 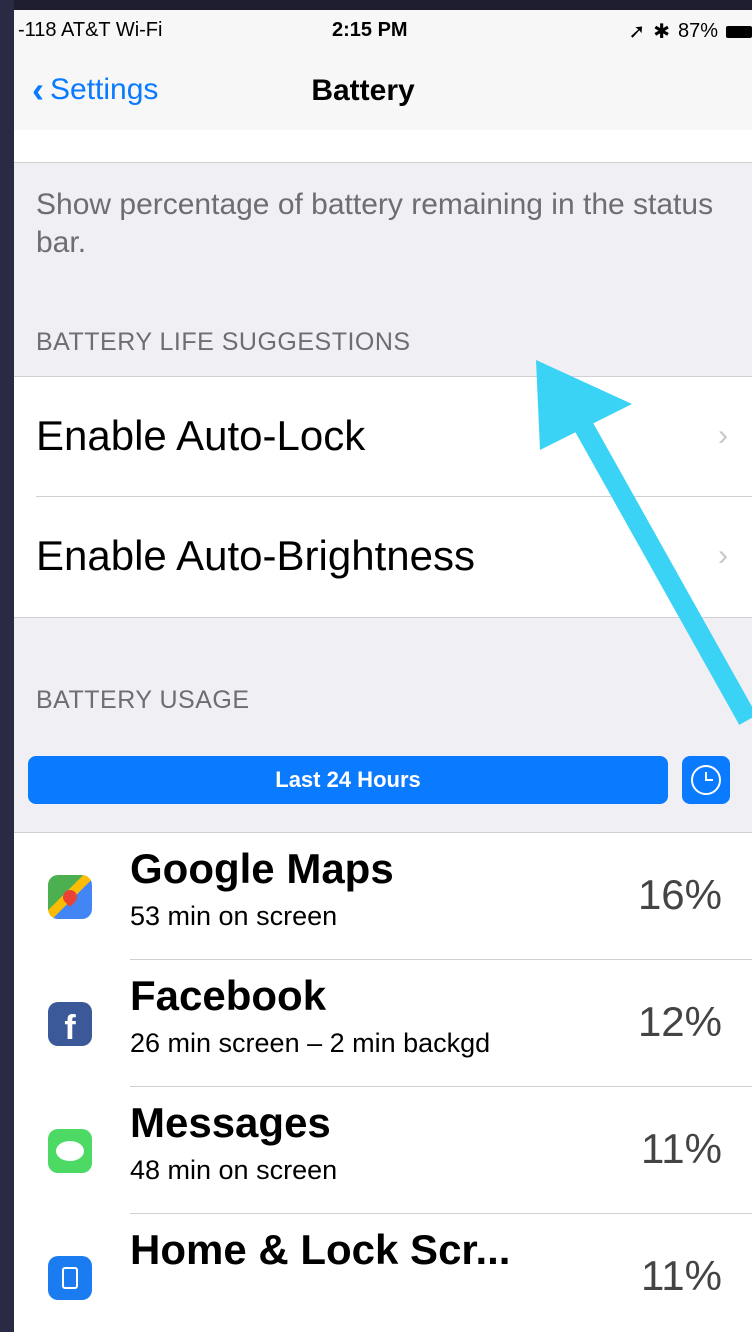 I want to click on clock-icon, so click(x=706, y=780).